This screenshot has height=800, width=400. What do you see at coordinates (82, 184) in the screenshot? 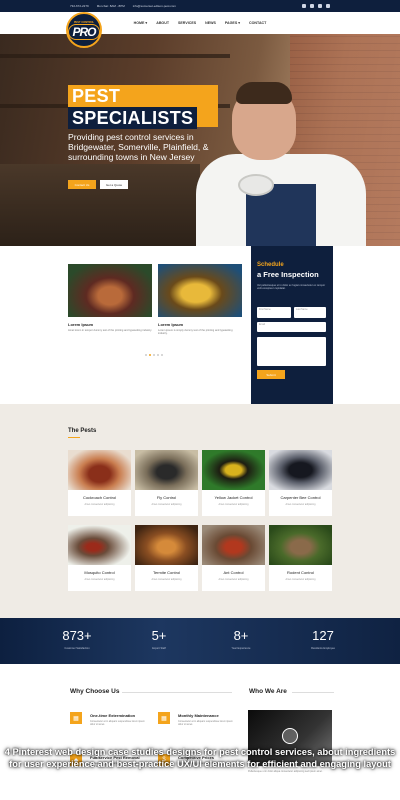
I see `contact-us-button: Contact Us` at bounding box center [82, 184].